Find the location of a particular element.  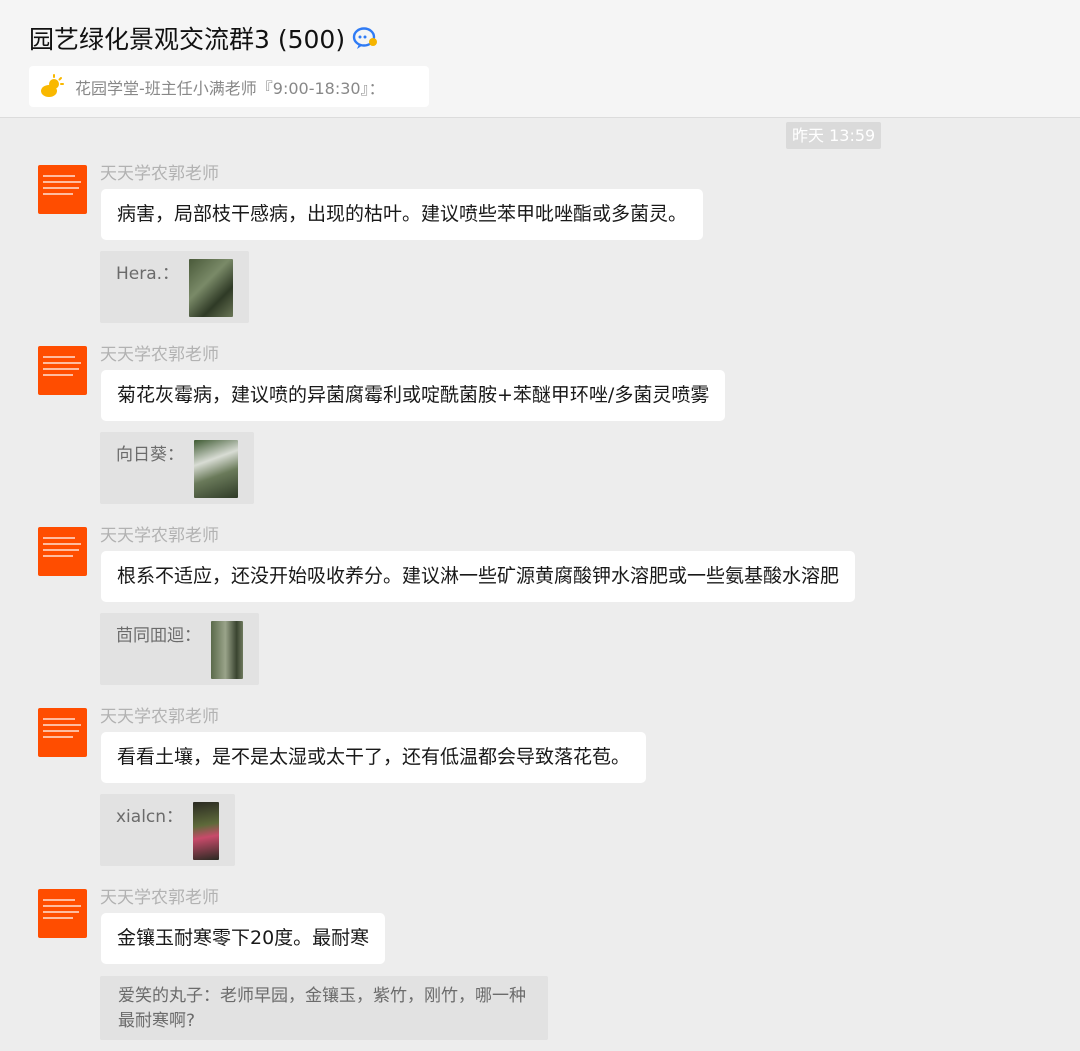

message-bubble: 根系不适应，还没开始吸收养分。建议淋一些矿源黄腐酸钾水溶肥或一些氨基酸水溶肥 is located at coordinates (478, 576).